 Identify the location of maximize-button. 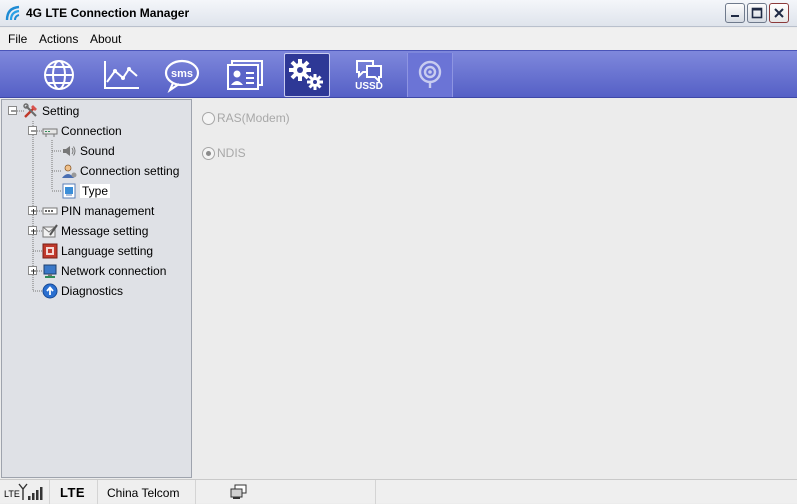
(757, 13).